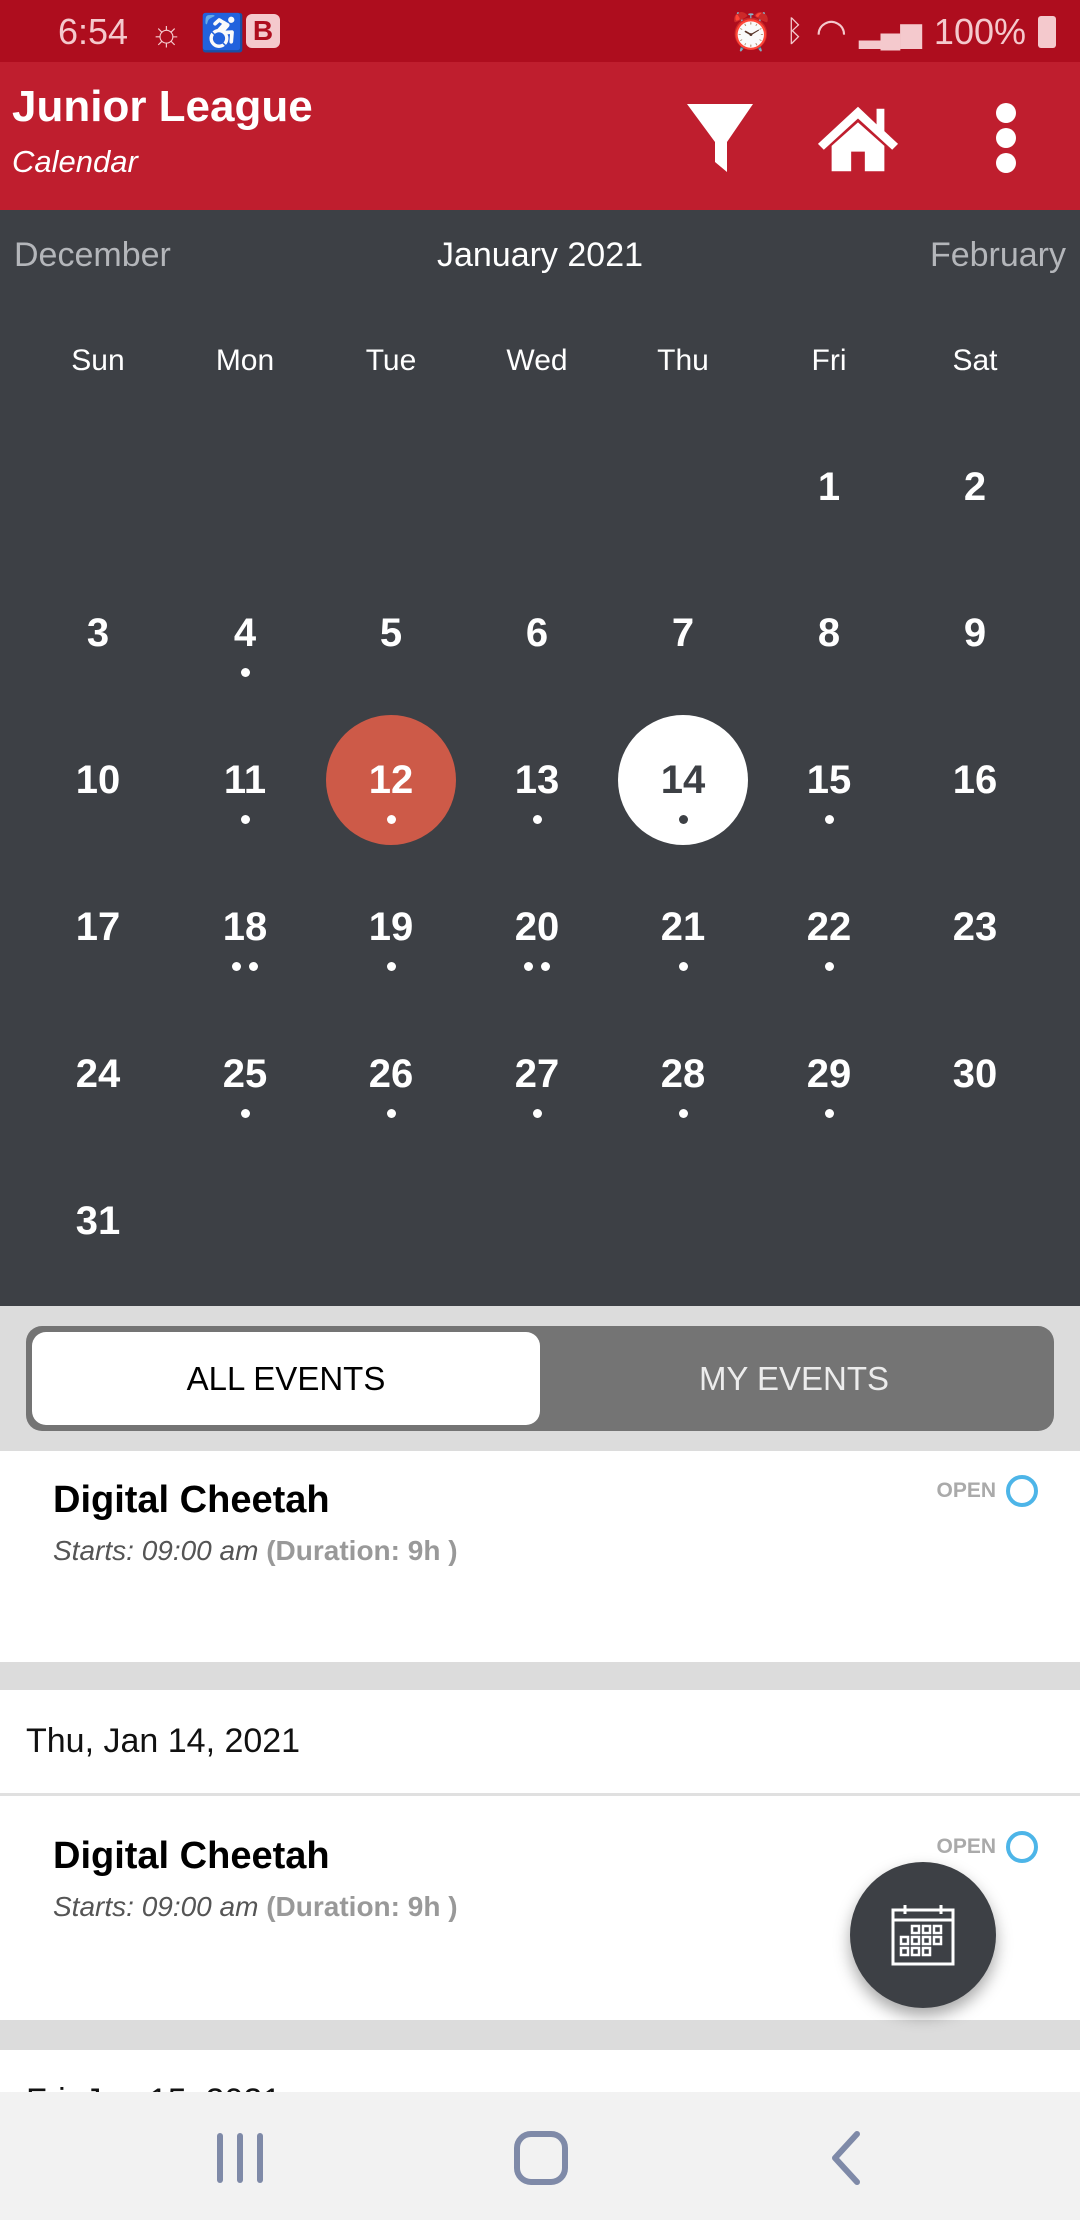 The image size is (1080, 2220). Describe the element at coordinates (683, 633) in the screenshot. I see `calendar-day-7: 7` at that location.